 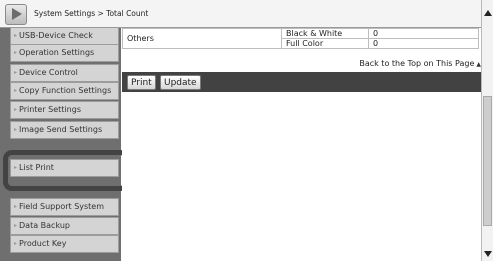 What do you see at coordinates (48, 72) in the screenshot?
I see `sidebar-item-label: Device Control` at bounding box center [48, 72].